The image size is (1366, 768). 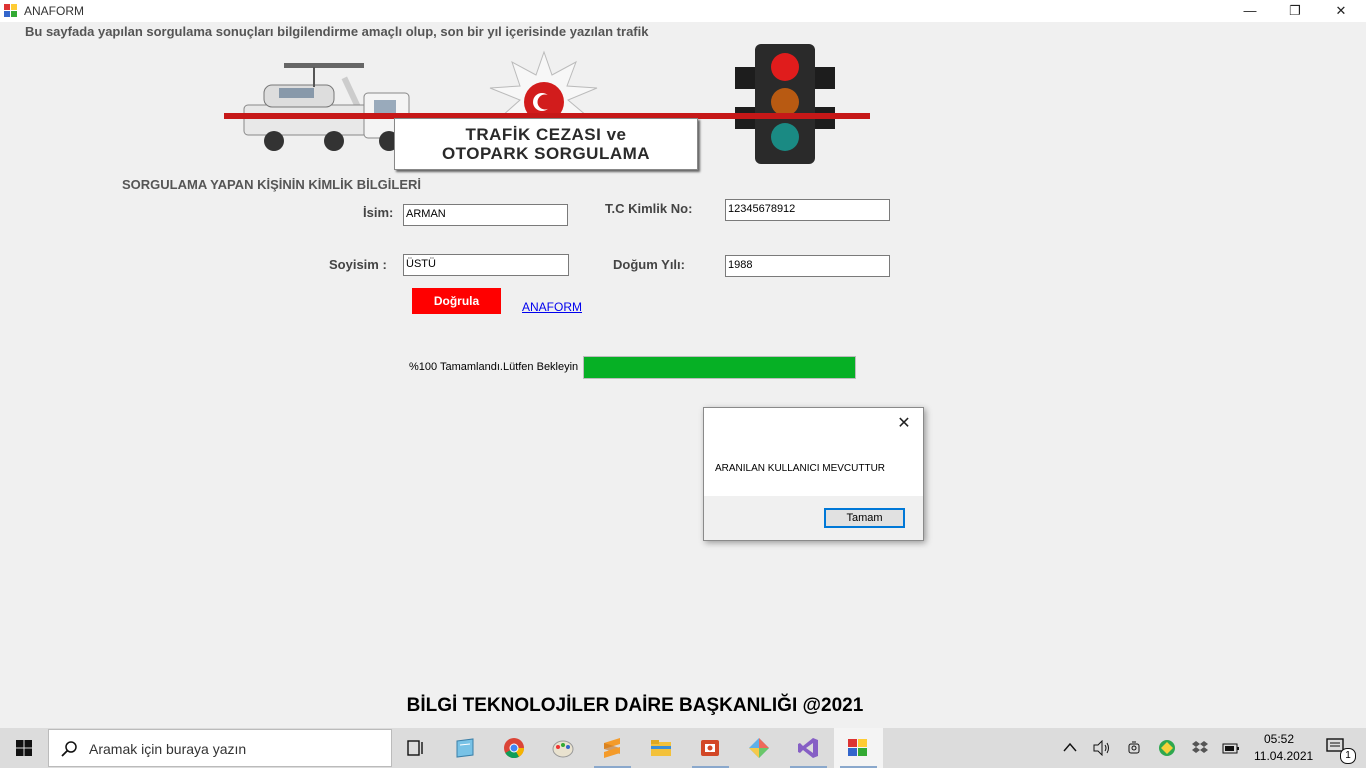 What do you see at coordinates (326, 107) in the screenshot?
I see `tow-truck-image` at bounding box center [326, 107].